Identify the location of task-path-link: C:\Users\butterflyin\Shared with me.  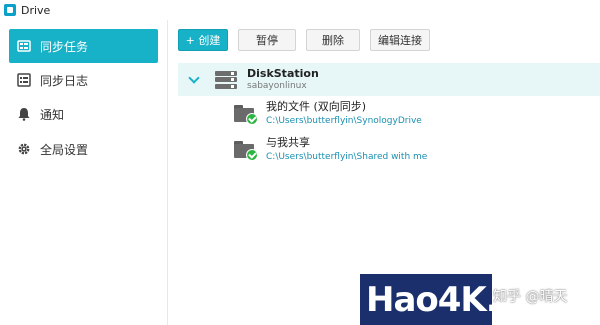
(346, 157).